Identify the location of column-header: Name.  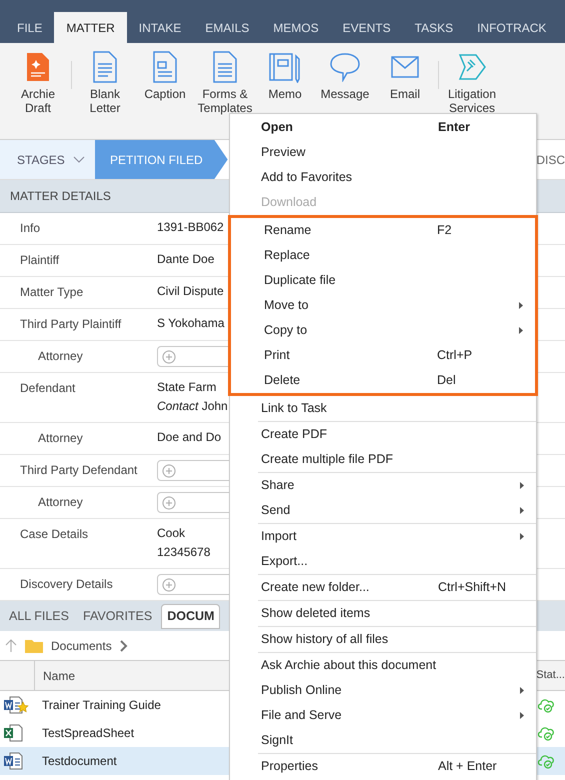
(55, 675).